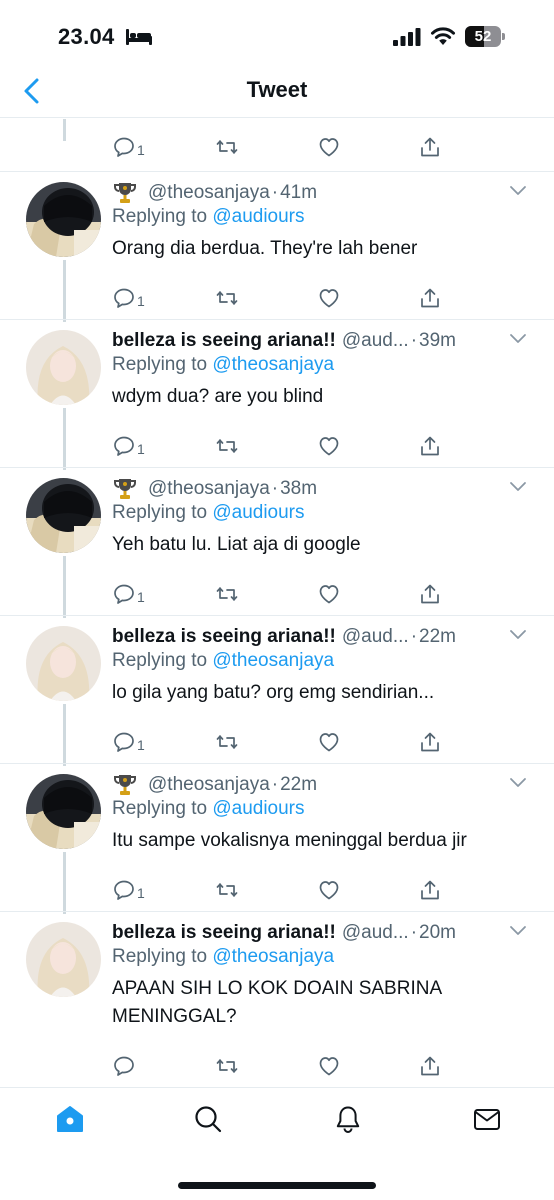 Image resolution: width=554 pixels, height=1200 pixels. I want to click on reply-button, so click(124, 1066).